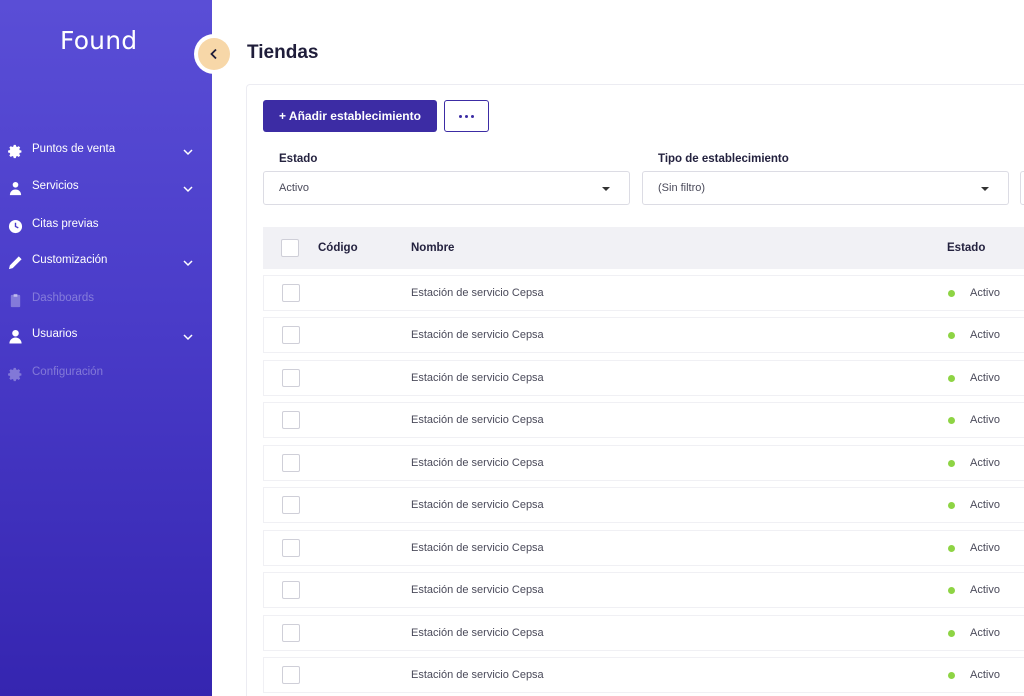 This screenshot has height=696, width=1024. Describe the element at coordinates (298, 159) in the screenshot. I see `estado-filter-label: Estado` at that location.